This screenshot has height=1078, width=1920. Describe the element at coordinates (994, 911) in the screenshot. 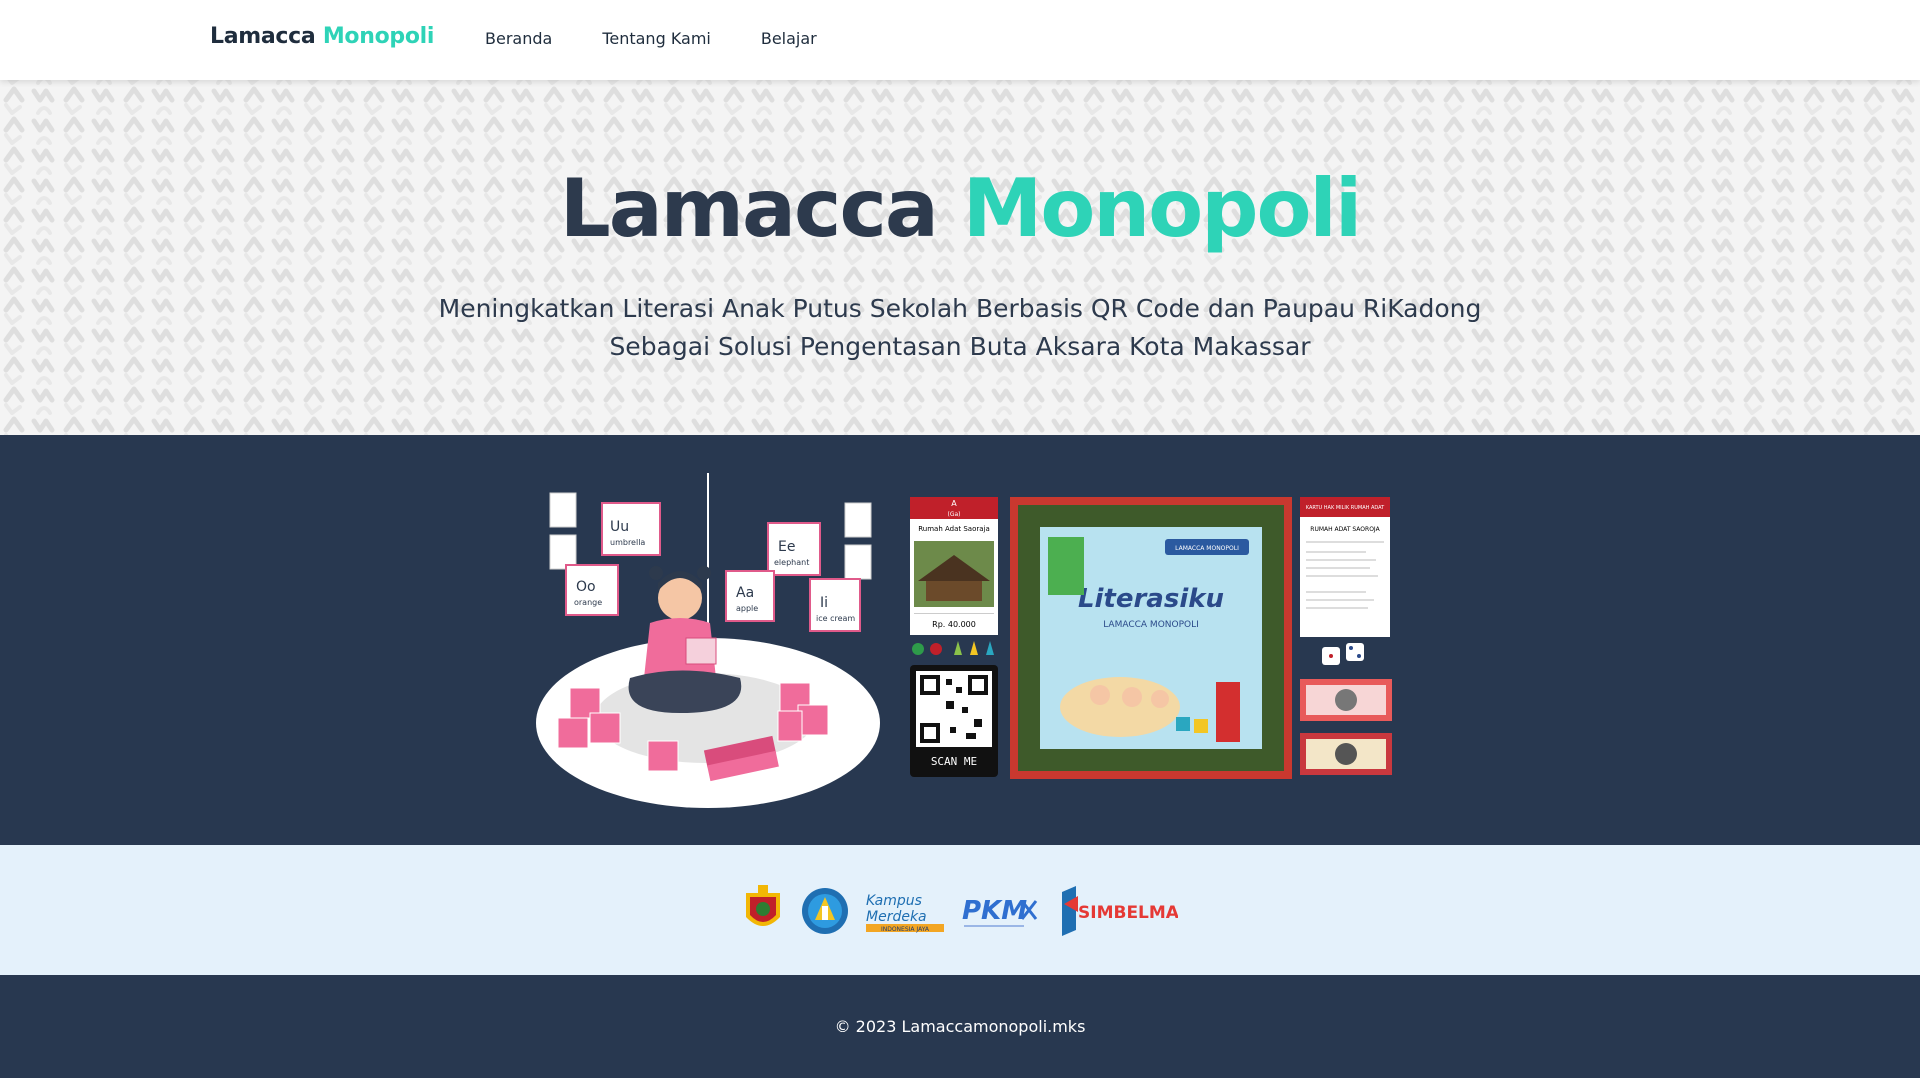

I see `svg-text: PKM` at that location.